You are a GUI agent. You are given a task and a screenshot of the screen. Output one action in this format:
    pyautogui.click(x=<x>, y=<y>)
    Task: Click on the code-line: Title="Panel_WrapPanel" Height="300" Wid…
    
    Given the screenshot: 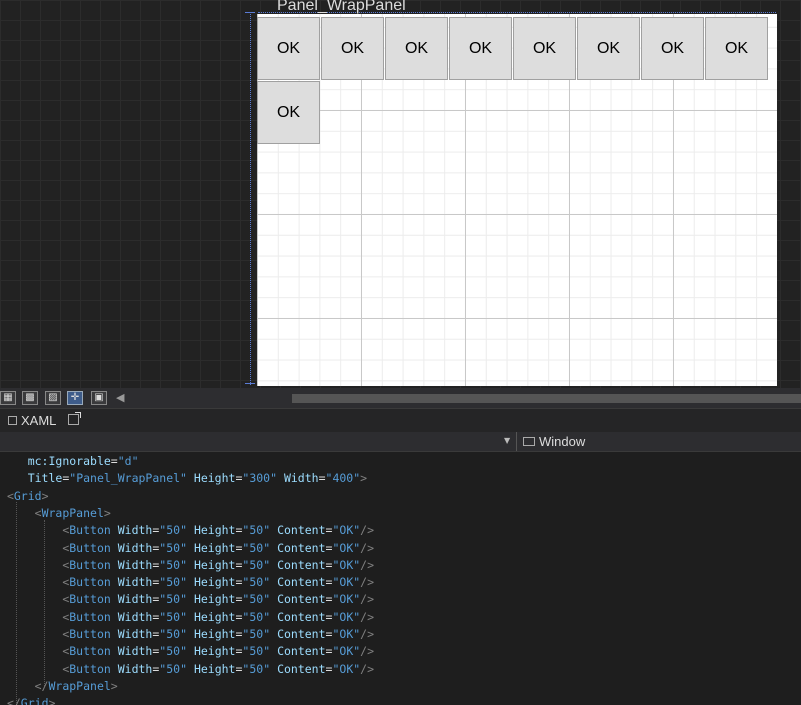 What is the action you would take?
    pyautogui.click(x=197, y=478)
    